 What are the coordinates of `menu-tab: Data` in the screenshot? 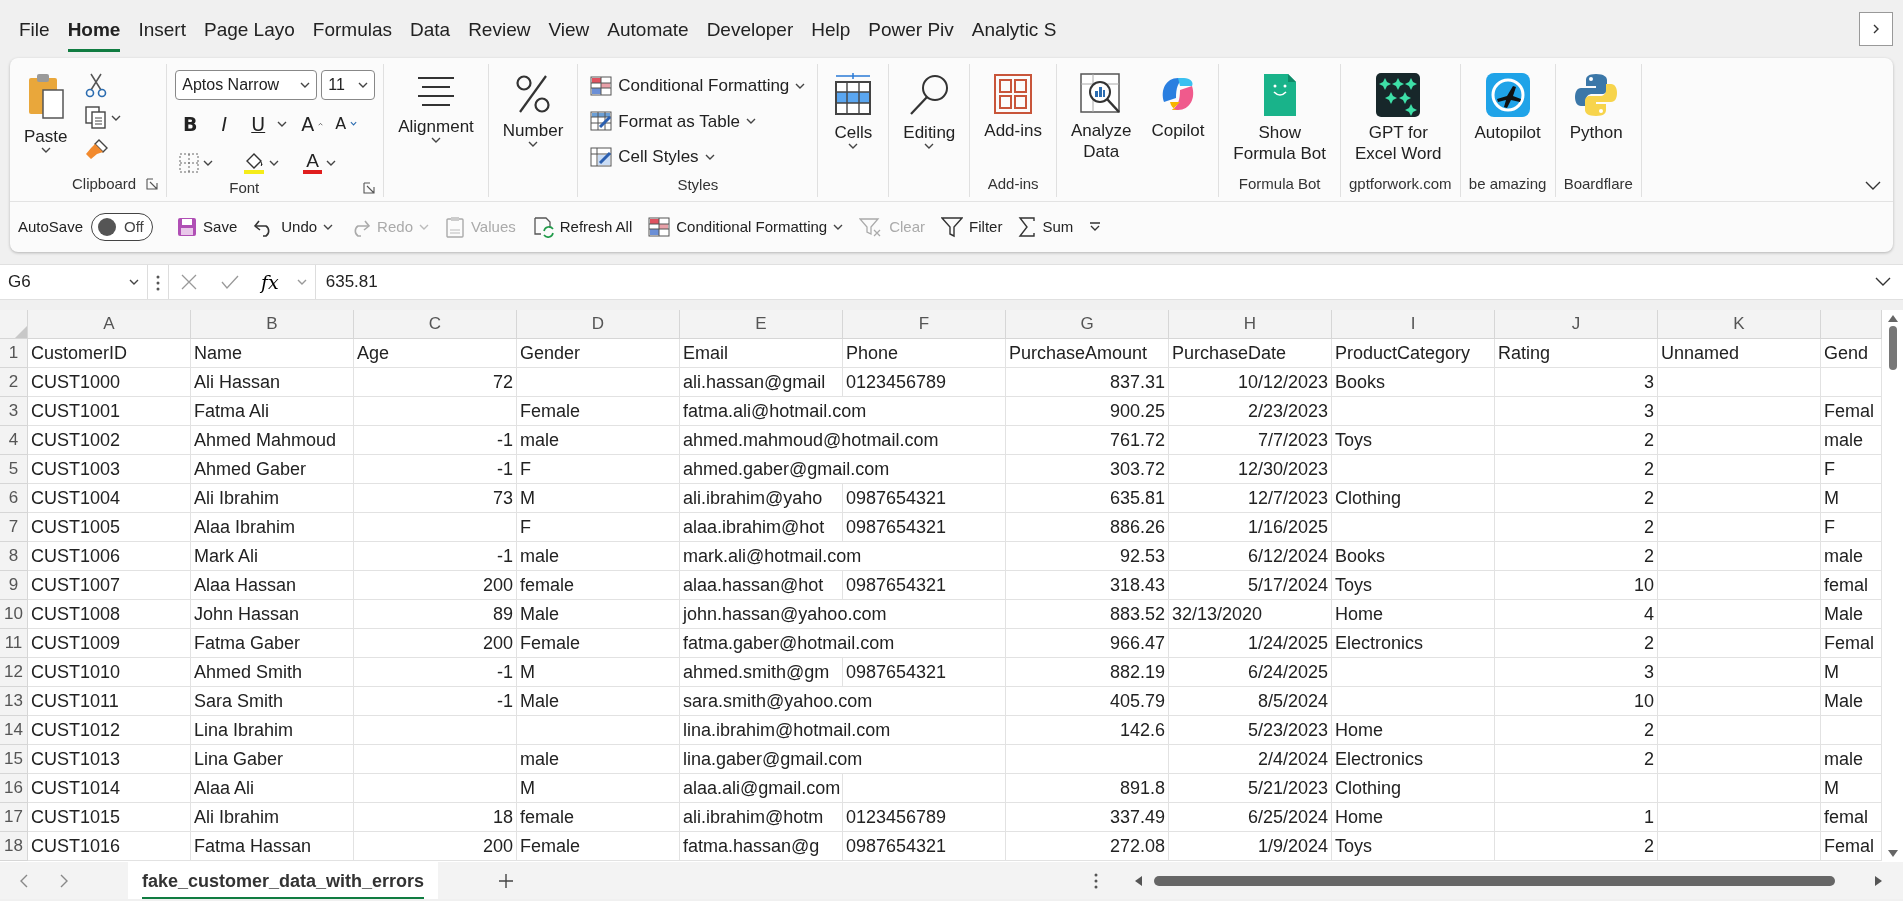 It's located at (430, 29).